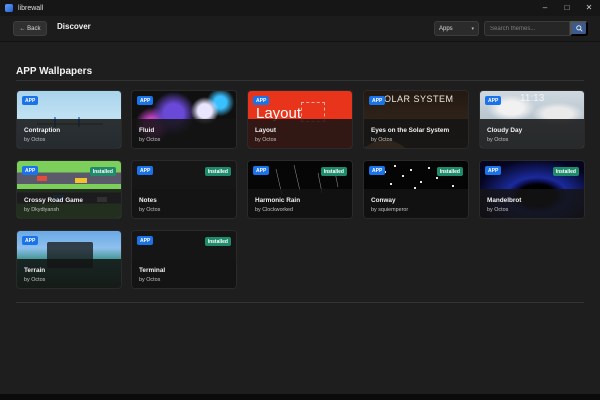 This screenshot has width=600, height=400. What do you see at coordinates (390, 210) in the screenshot?
I see `card-author: by squiemperor` at bounding box center [390, 210].